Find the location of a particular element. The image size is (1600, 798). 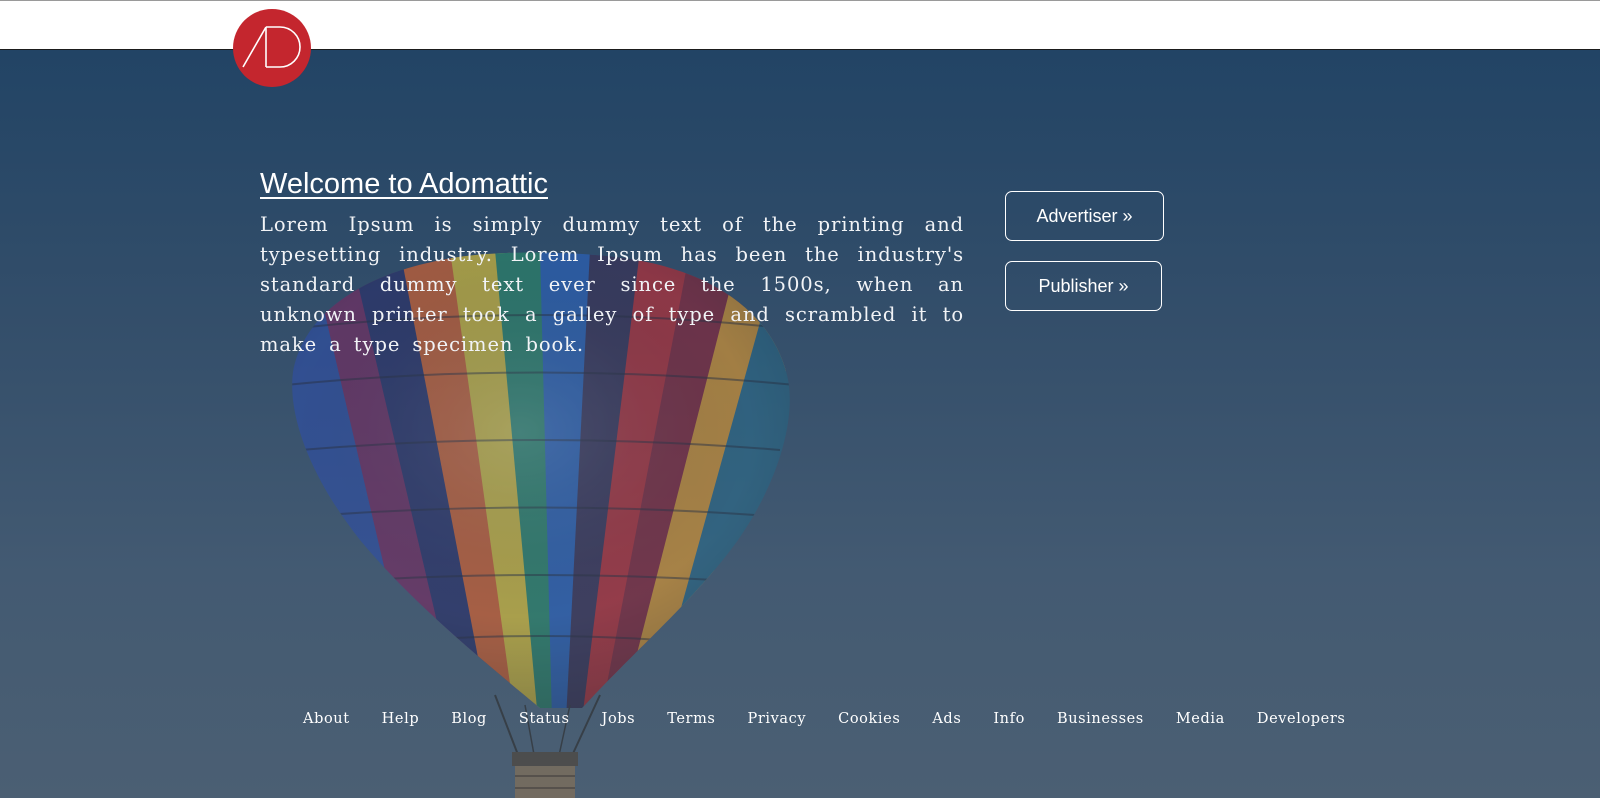

footer-link-privacy: Privacy is located at coordinates (776, 719).